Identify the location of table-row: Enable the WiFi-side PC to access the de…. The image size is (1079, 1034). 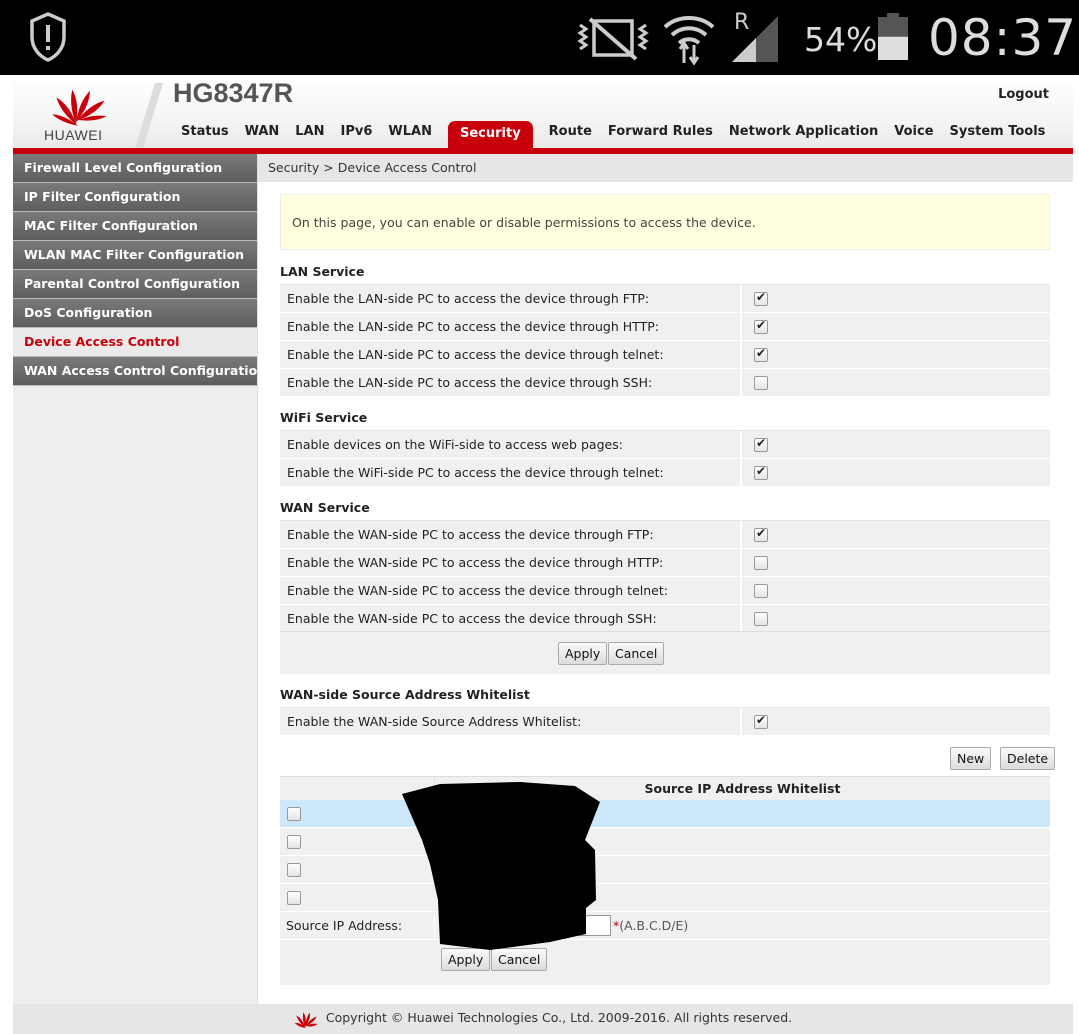
(665, 473).